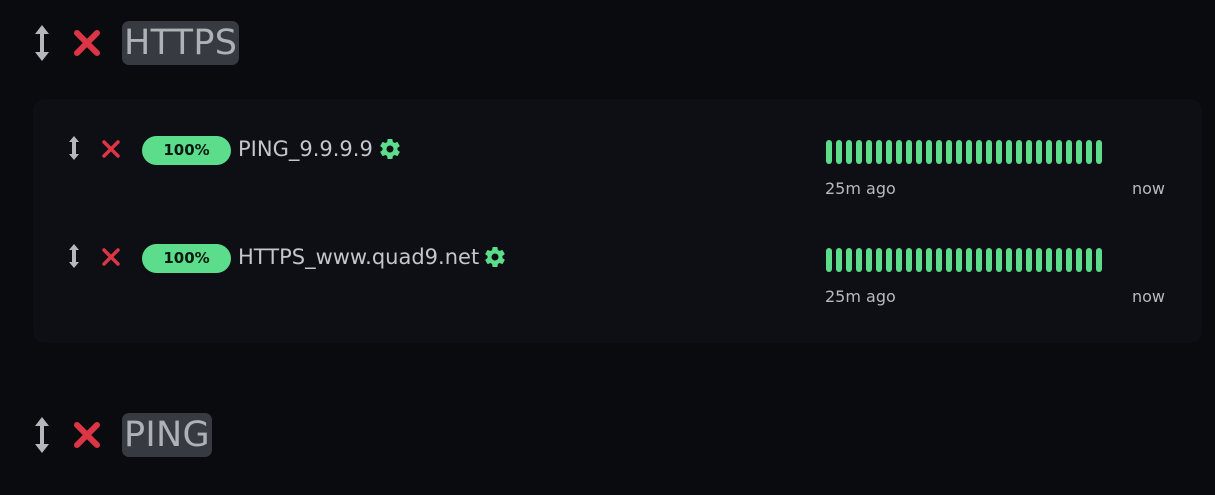 The height and width of the screenshot is (495, 1215). I want to click on monitor-name-link: HTTPS_www.quad9.net, so click(358, 257).